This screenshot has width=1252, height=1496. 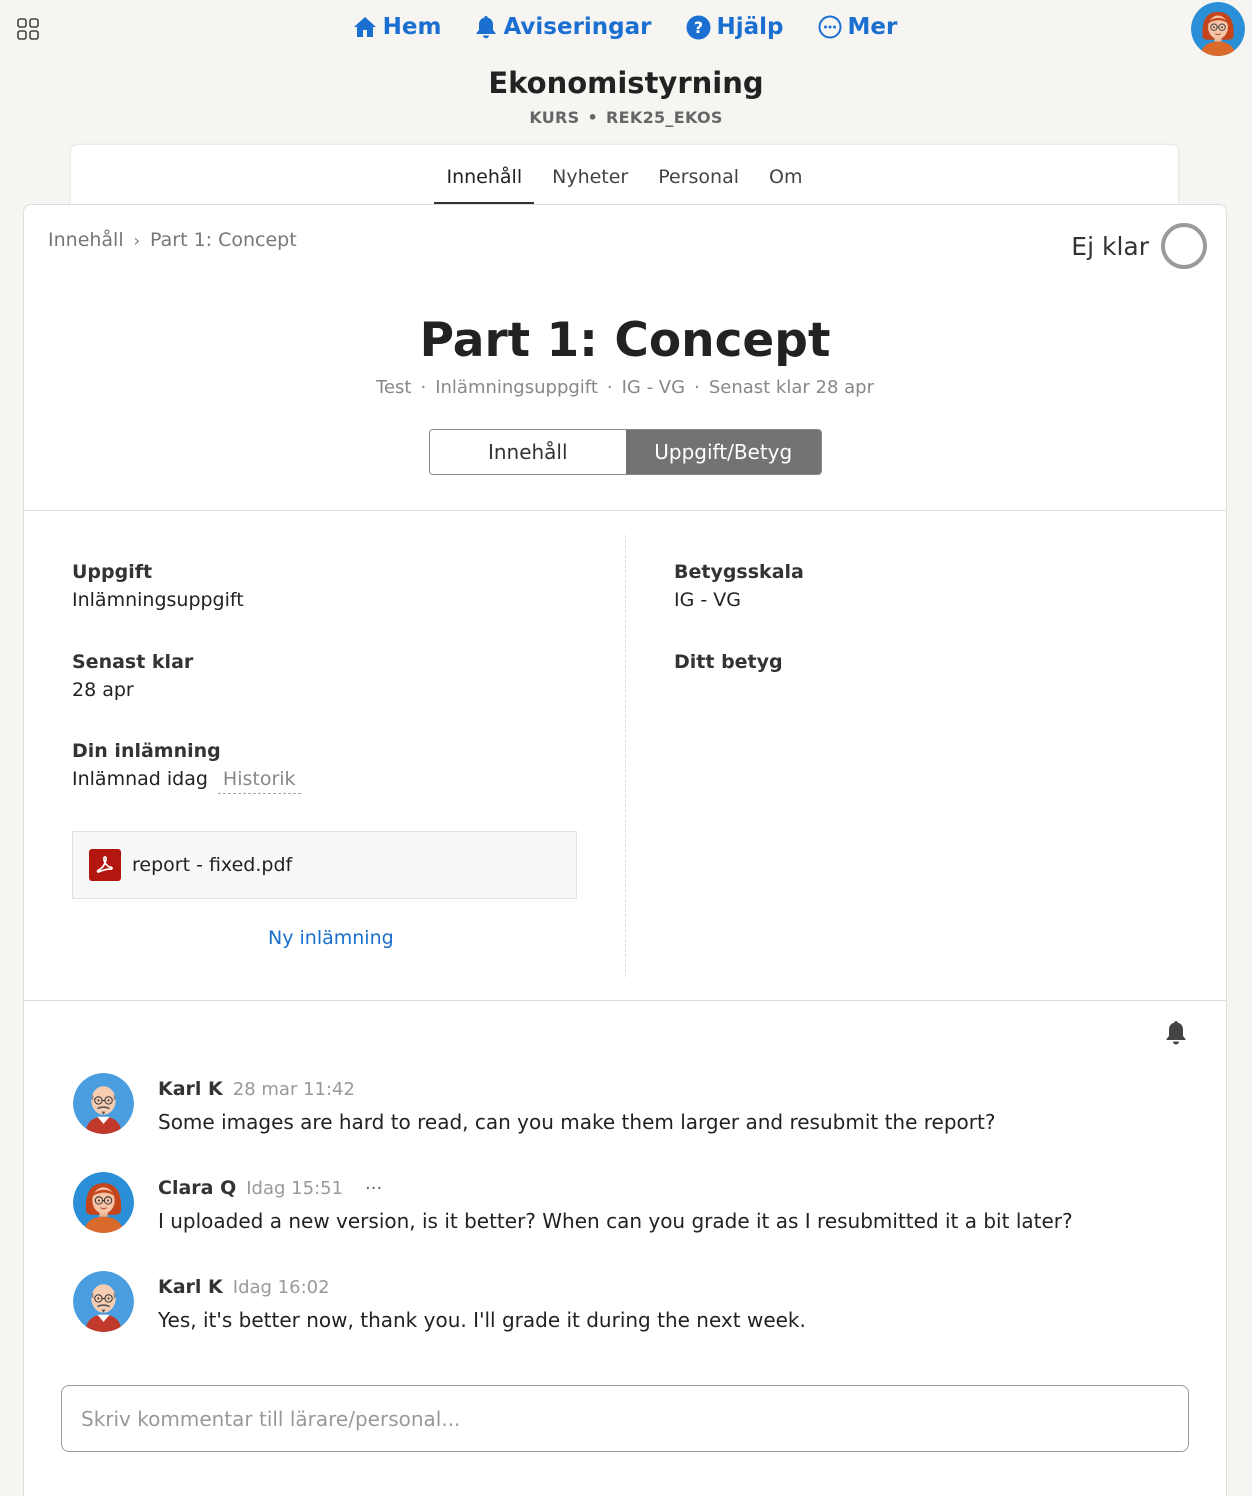 What do you see at coordinates (295, 1188) in the screenshot?
I see `comment-time: Idag 15:51` at bounding box center [295, 1188].